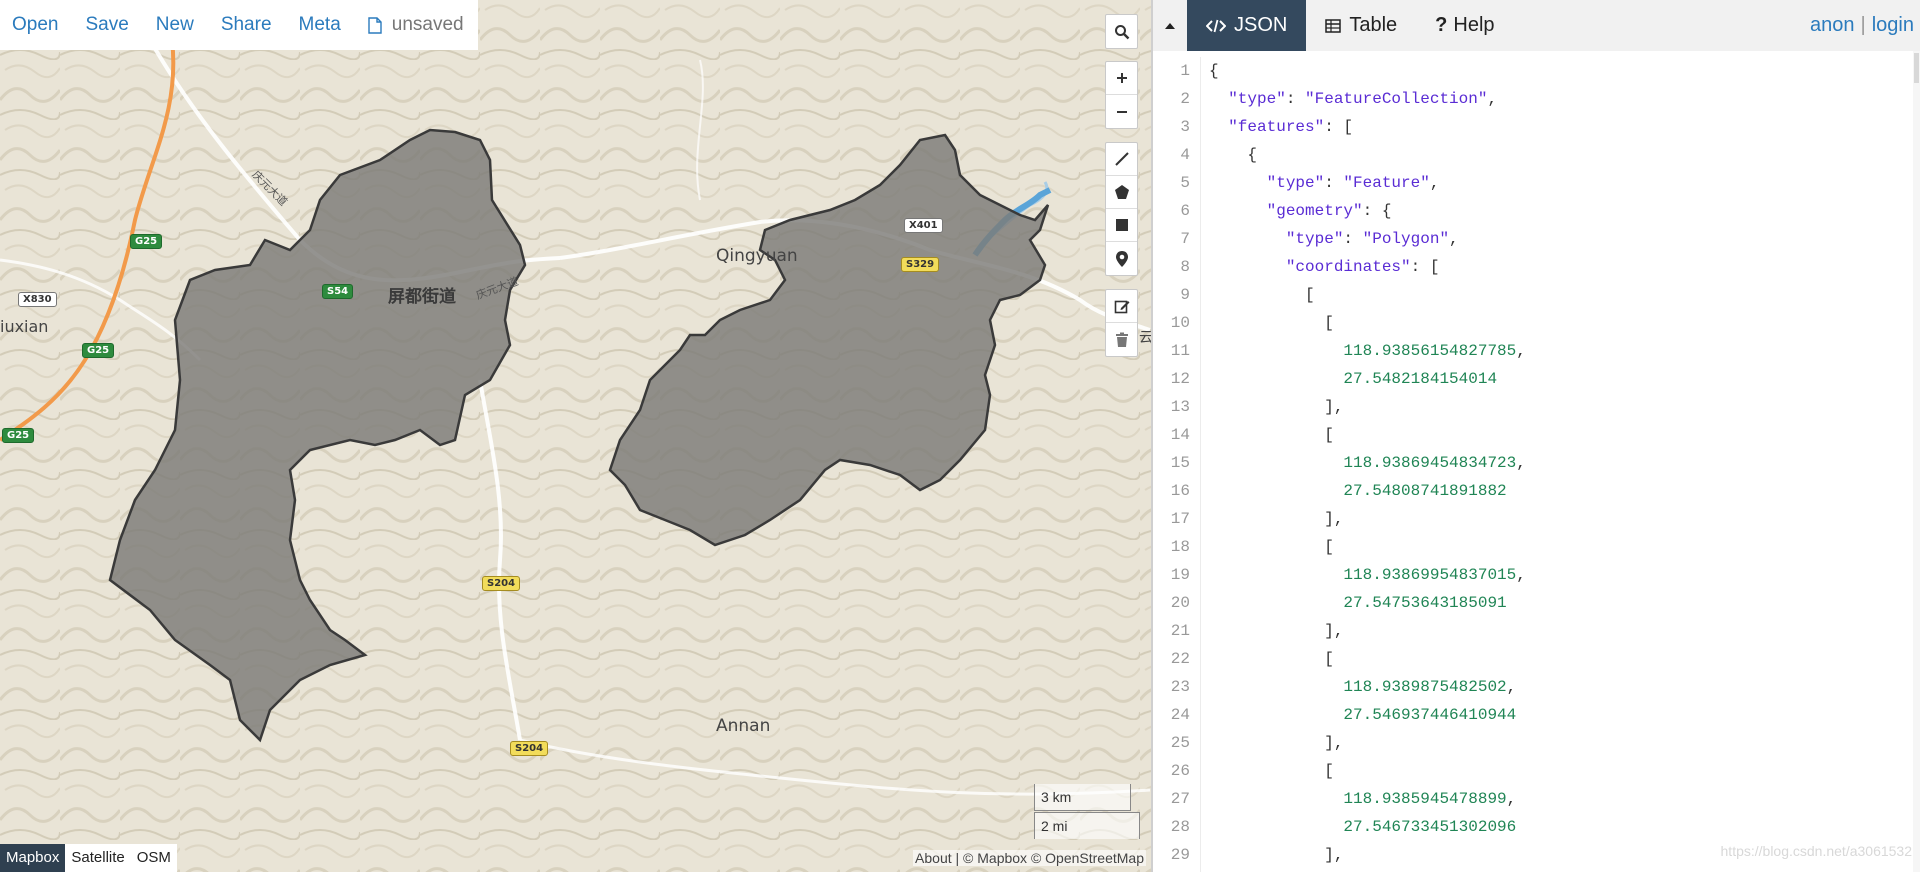 The width and height of the screenshot is (1920, 872). Describe the element at coordinates (1180, 407) in the screenshot. I see `line-number: 13` at that location.